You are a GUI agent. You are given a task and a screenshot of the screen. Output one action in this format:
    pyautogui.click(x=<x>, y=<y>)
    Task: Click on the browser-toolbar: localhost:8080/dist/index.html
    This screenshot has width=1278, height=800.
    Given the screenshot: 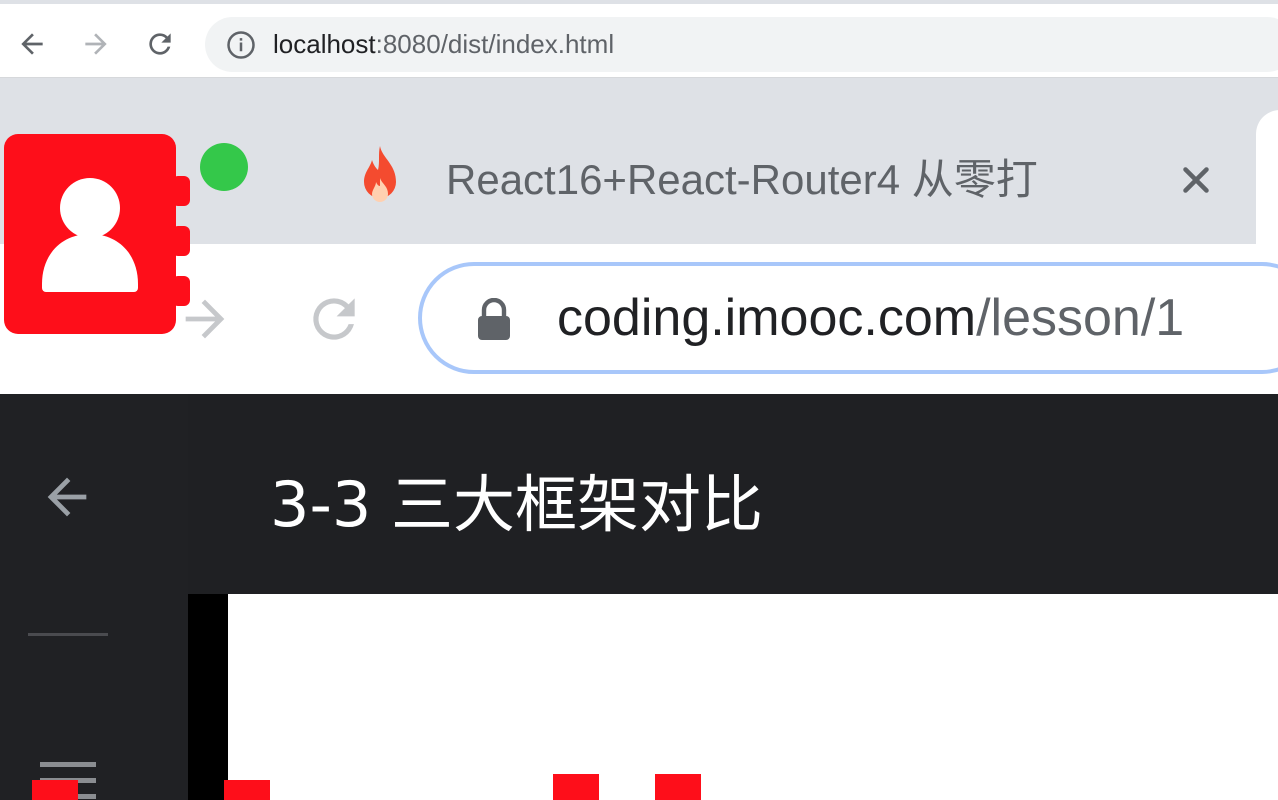 What is the action you would take?
    pyautogui.click(x=639, y=41)
    